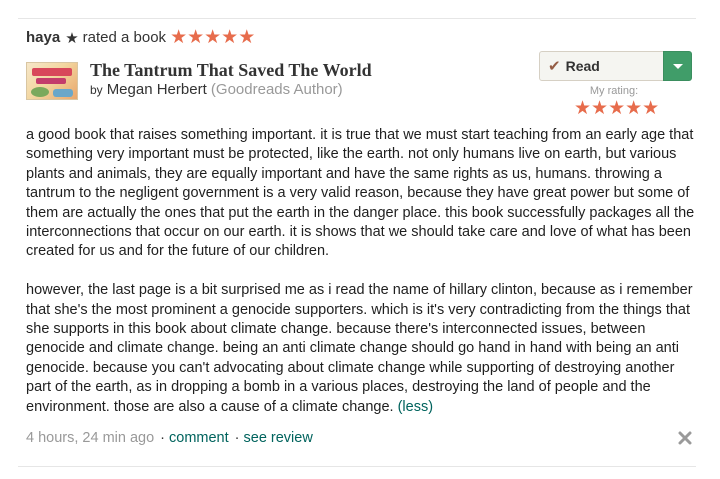  I want to click on close-icon, so click(685, 438).